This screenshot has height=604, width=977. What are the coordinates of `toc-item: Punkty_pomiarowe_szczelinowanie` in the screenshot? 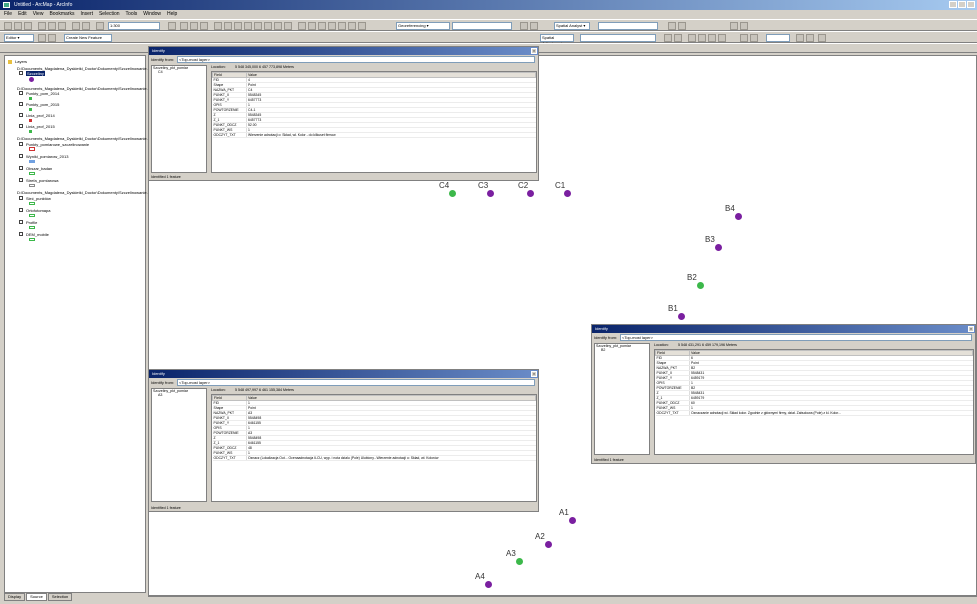 It's located at (57, 144).